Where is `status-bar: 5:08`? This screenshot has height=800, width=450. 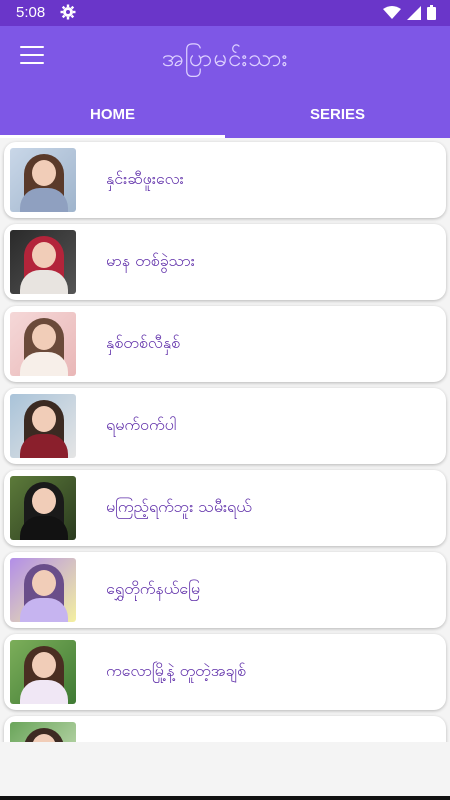
status-bar: 5:08 is located at coordinates (225, 13).